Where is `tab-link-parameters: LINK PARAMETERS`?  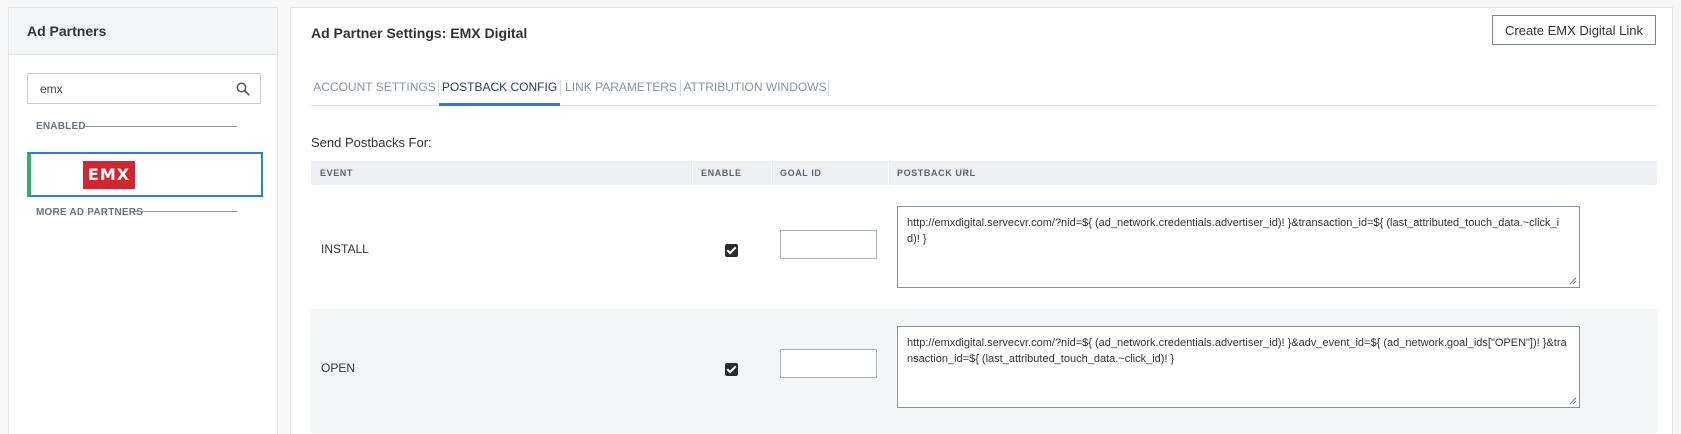
tab-link-parameters: LINK PARAMETERS is located at coordinates (621, 86).